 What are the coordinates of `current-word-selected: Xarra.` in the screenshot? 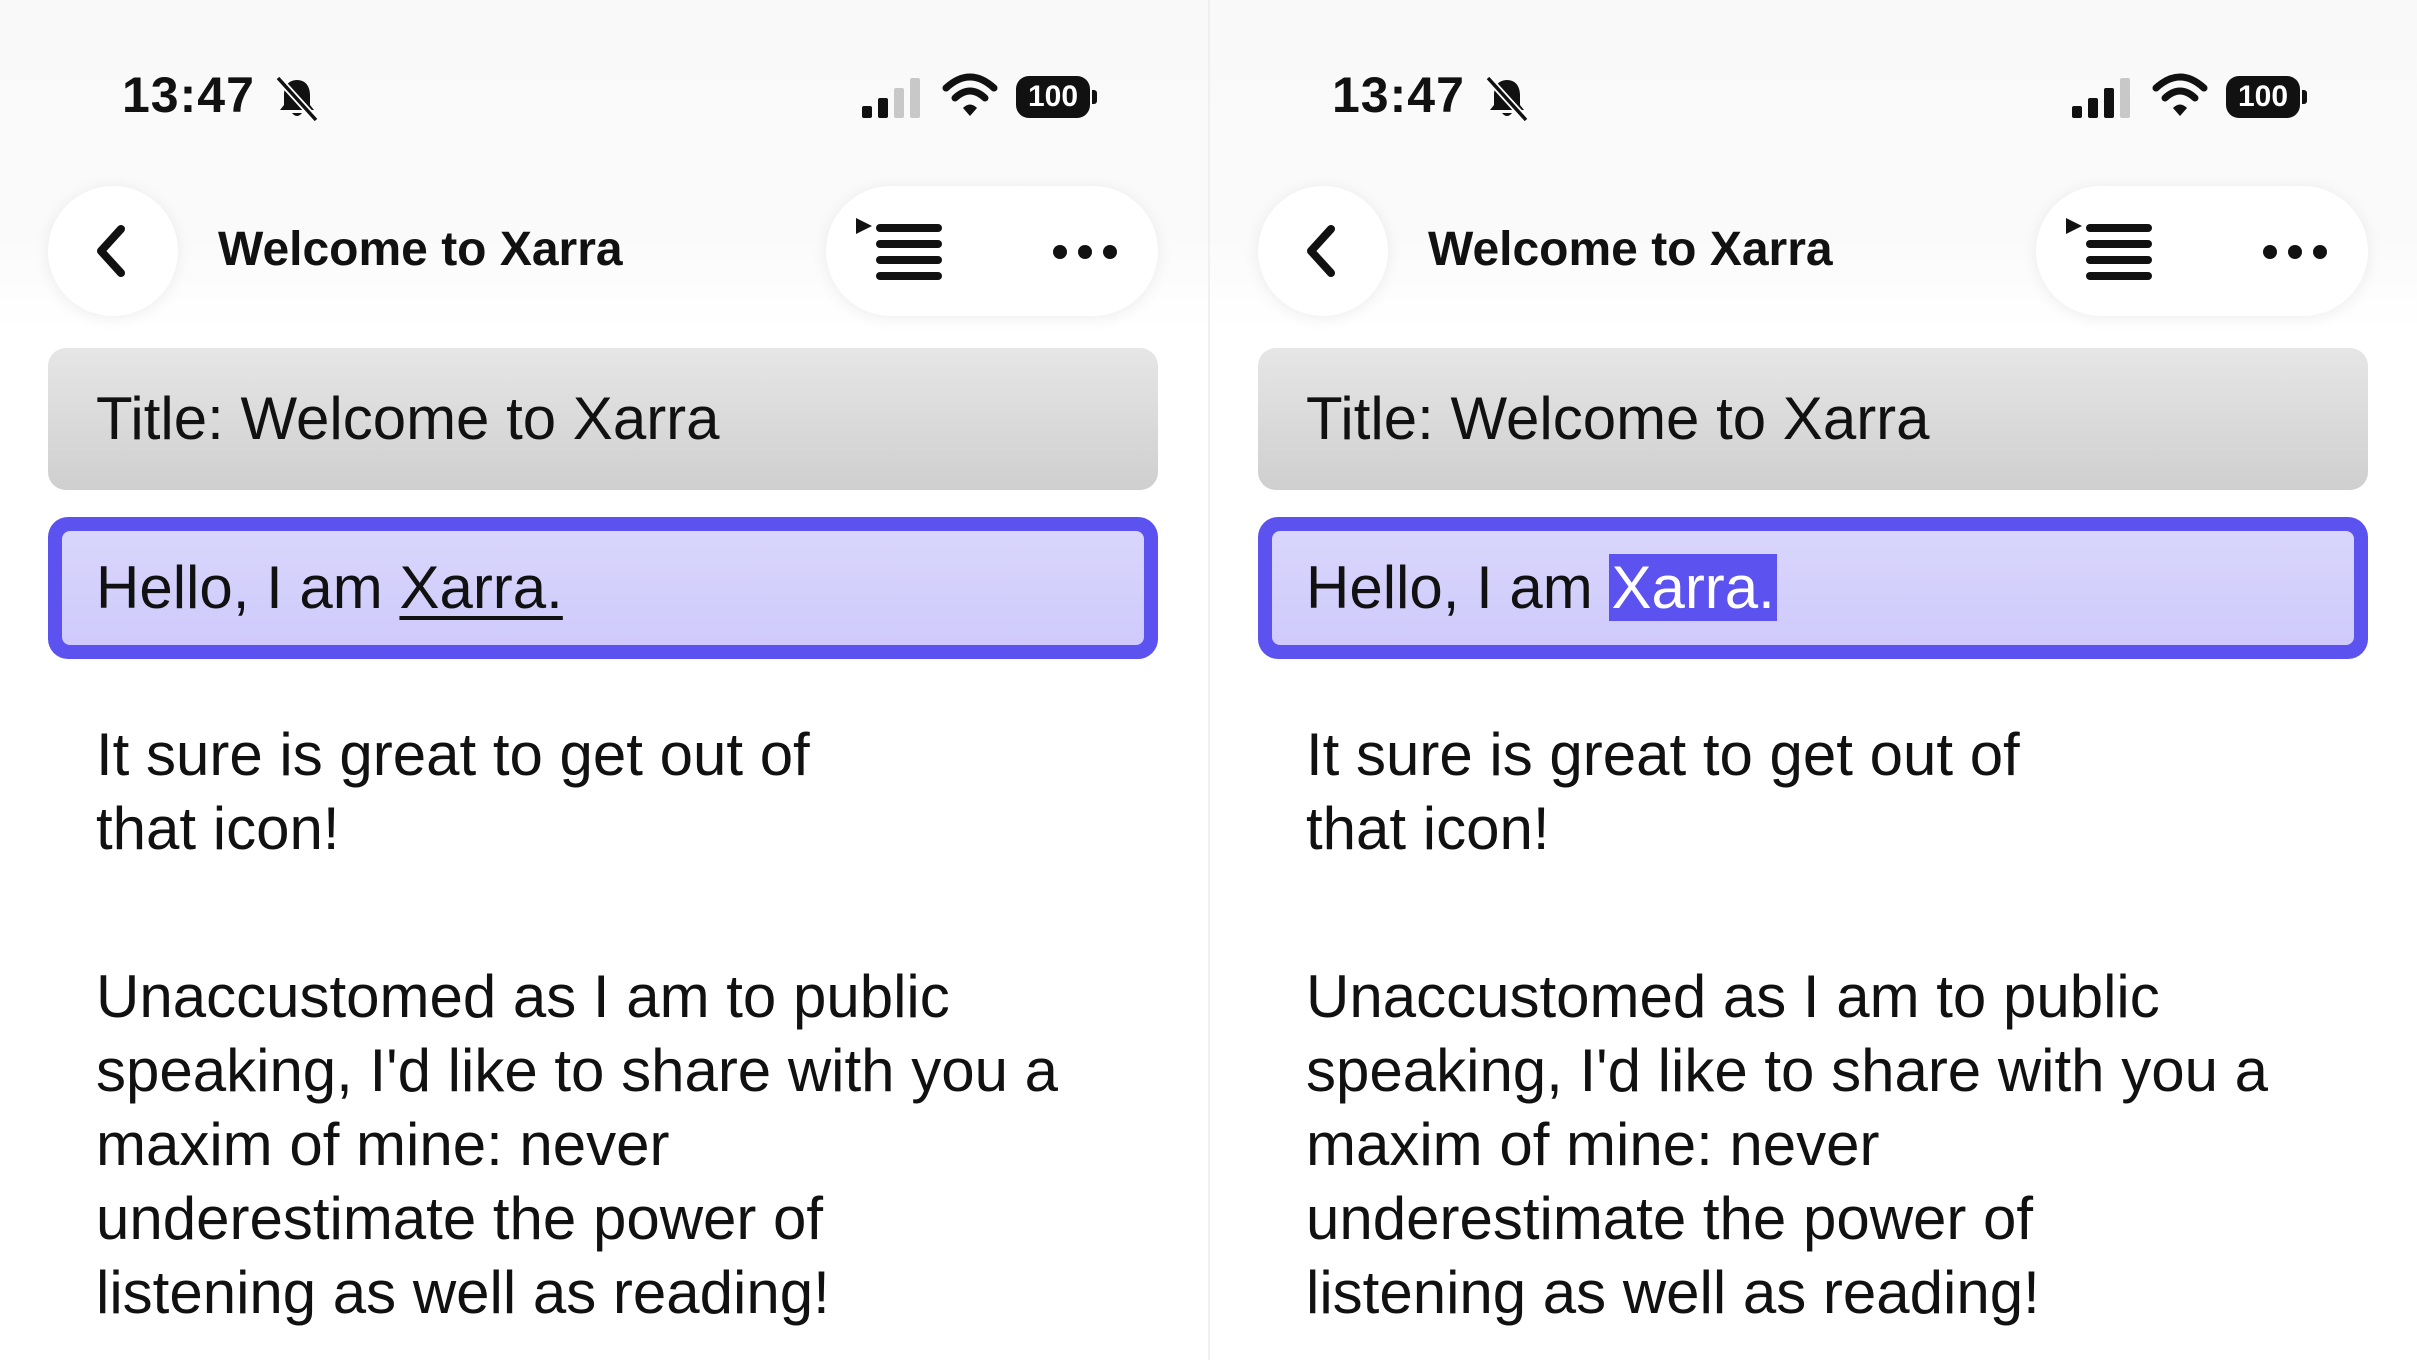 It's located at (1693, 587).